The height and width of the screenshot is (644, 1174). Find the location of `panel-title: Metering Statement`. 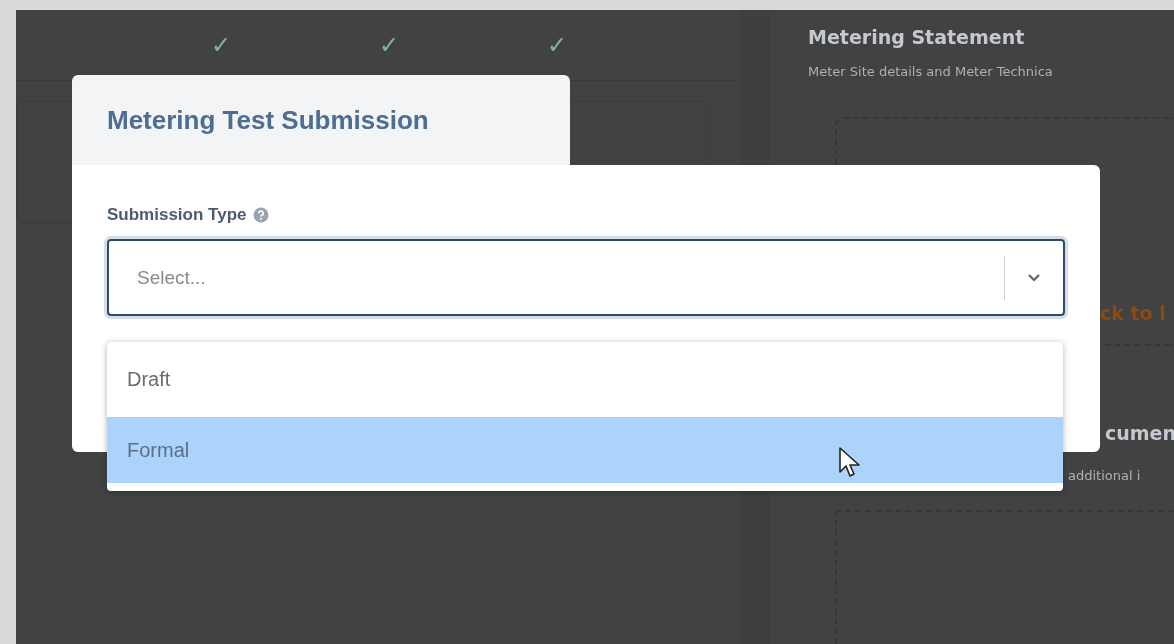

panel-title: Metering Statement is located at coordinates (917, 37).